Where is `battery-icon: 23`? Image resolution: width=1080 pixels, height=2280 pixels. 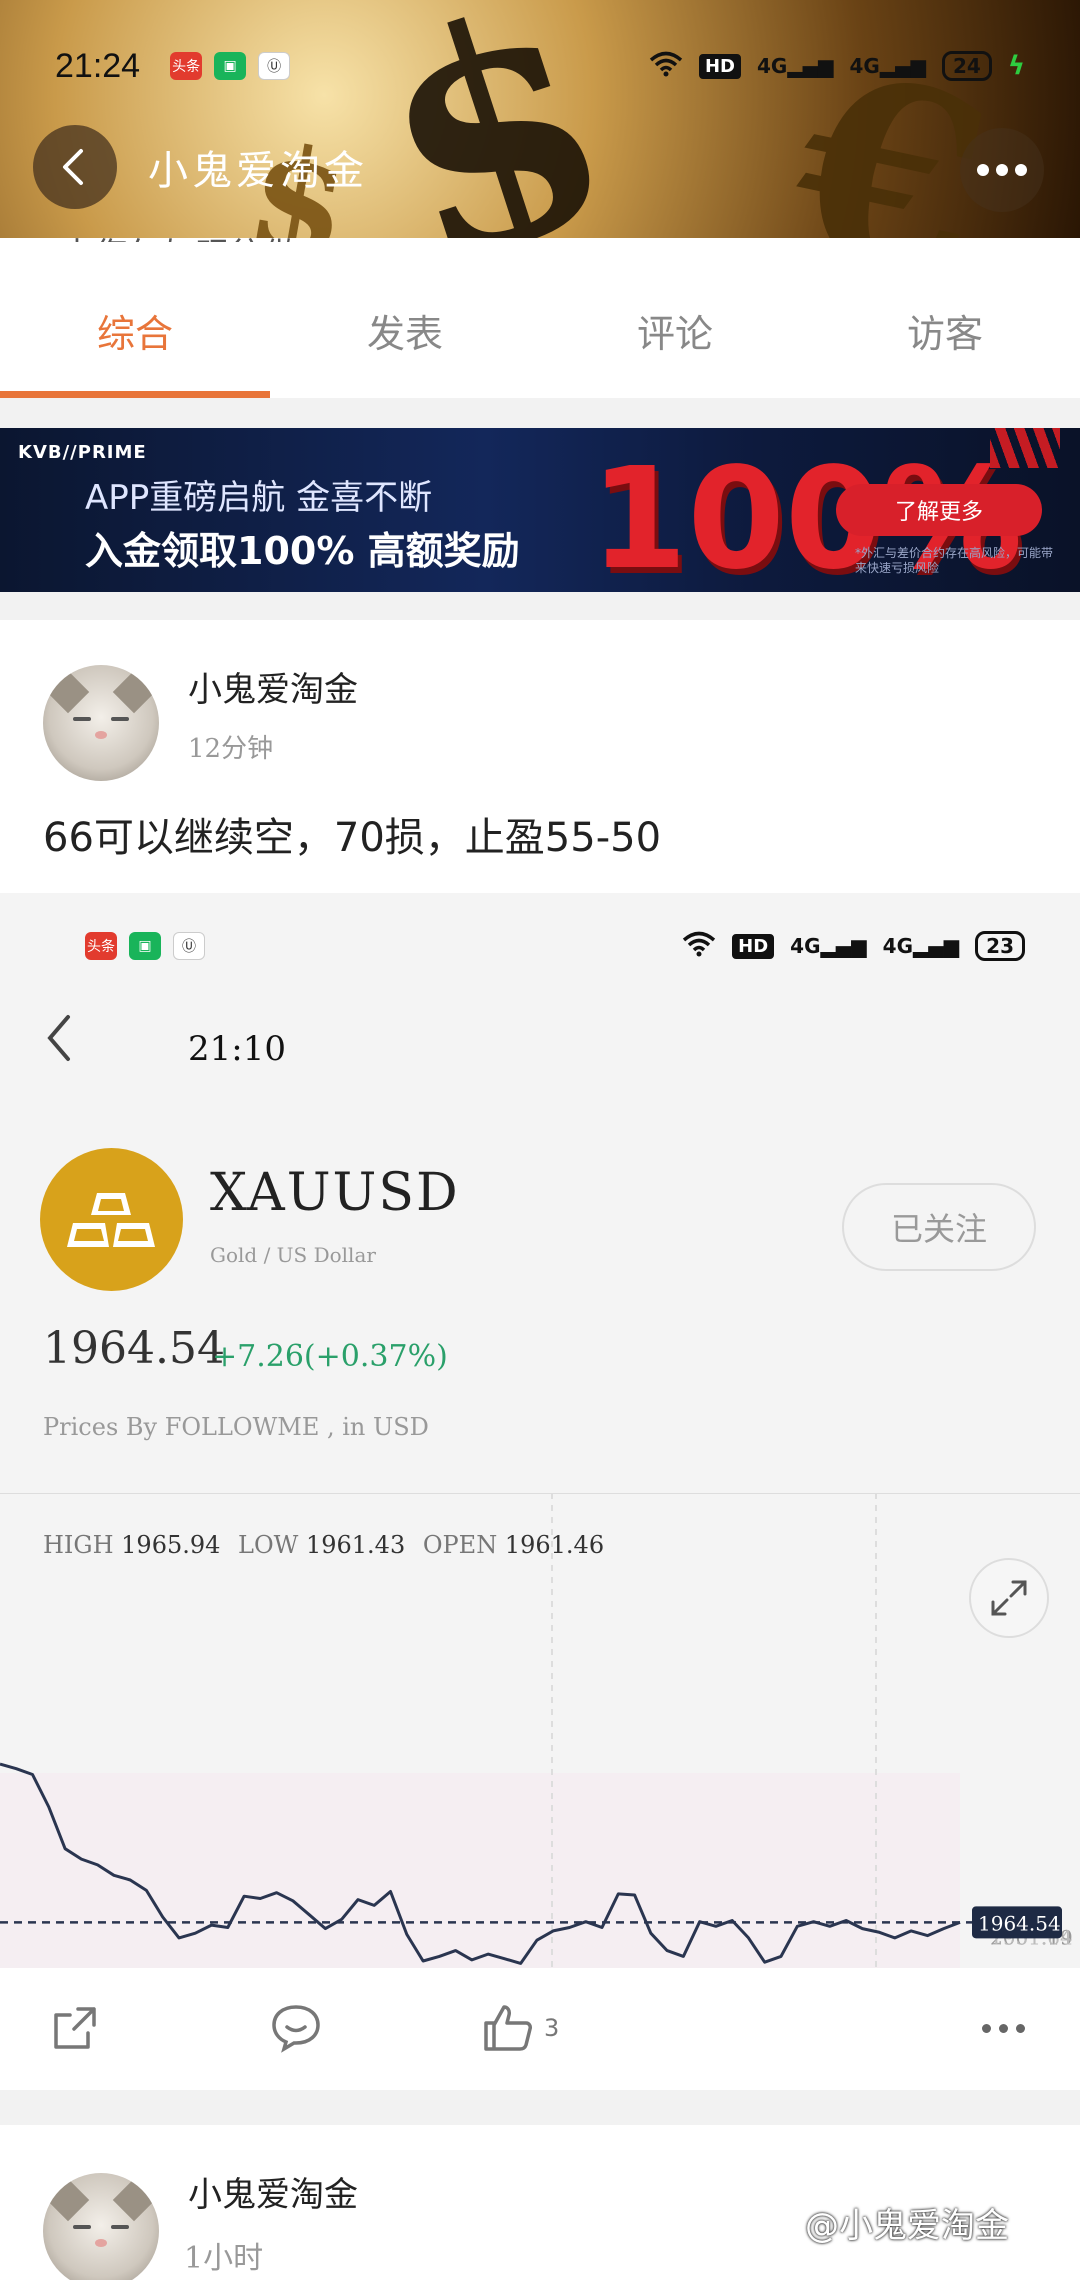
battery-icon: 23 is located at coordinates (1000, 946).